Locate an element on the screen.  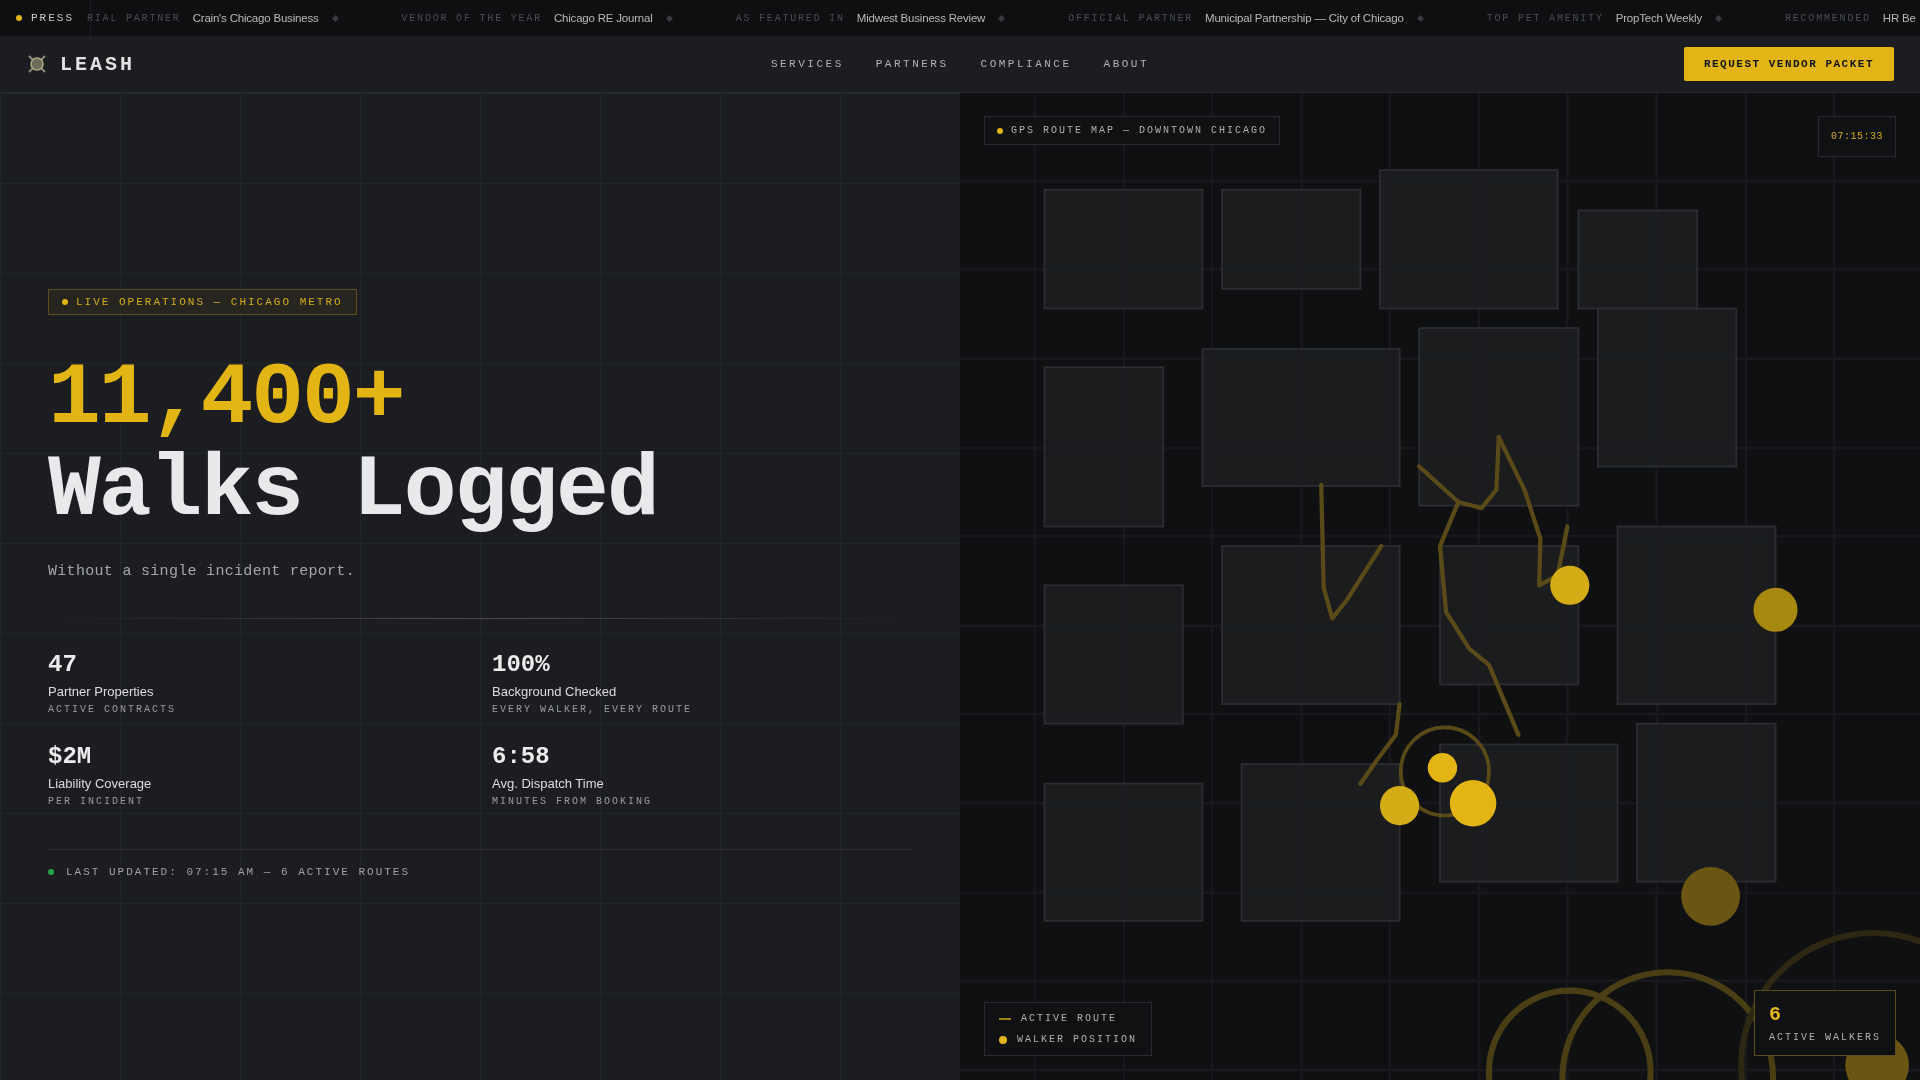
walker-count-label: ACTIVE WALKERS is located at coordinates (1825, 1037).